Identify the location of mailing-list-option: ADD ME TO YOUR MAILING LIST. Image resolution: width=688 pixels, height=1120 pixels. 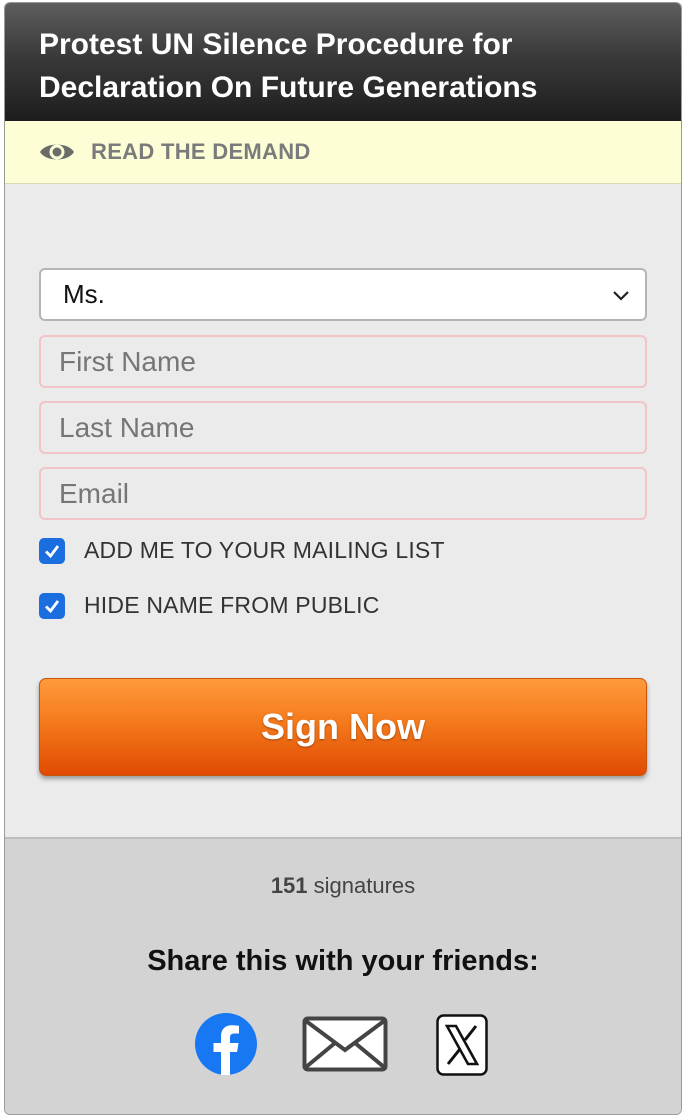
(242, 550).